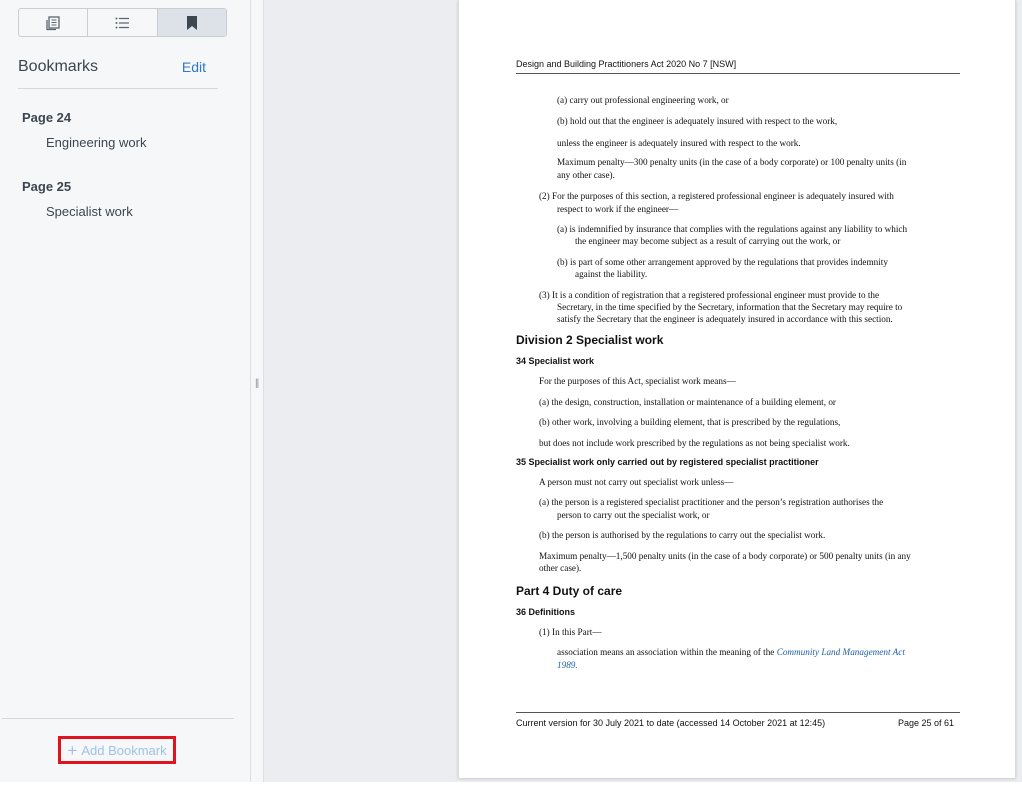 Image resolution: width=1022 pixels, height=802 pixels. What do you see at coordinates (84, 130) in the screenshot?
I see `bookmark-group: Page 24 Engineering work` at bounding box center [84, 130].